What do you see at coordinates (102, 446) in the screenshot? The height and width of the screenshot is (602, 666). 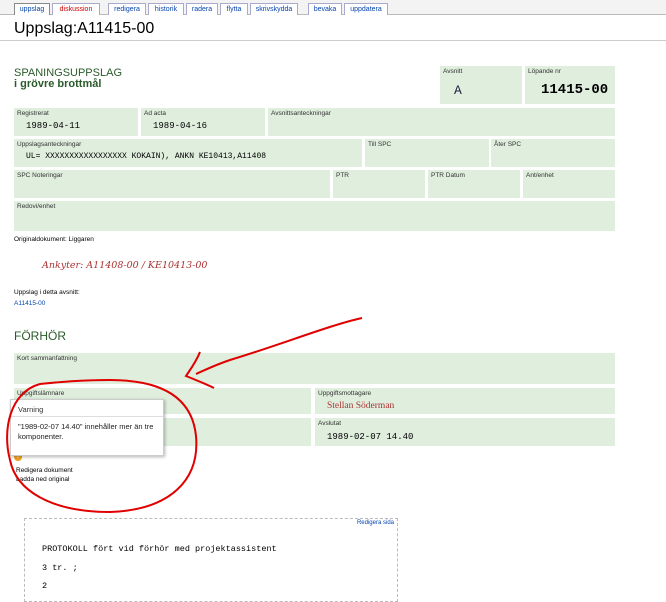 I see `red-circle-stroke` at bounding box center [102, 446].